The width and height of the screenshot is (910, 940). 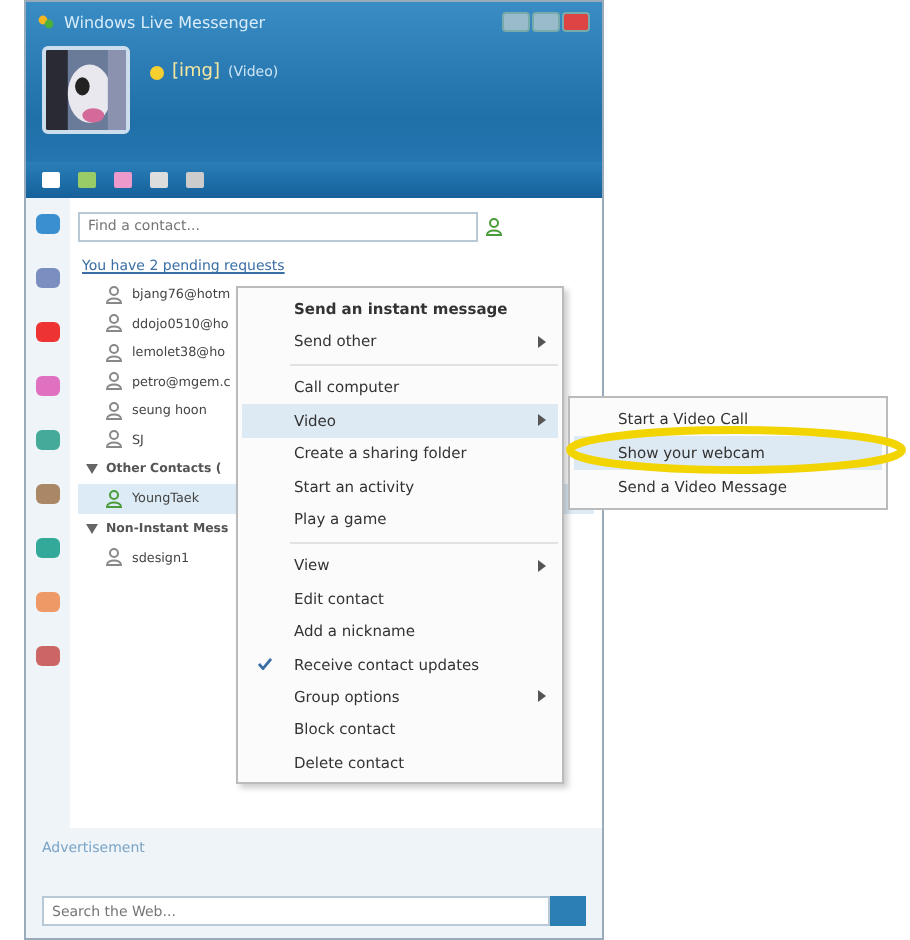 I want to click on display-name: [img], so click(x=196, y=72).